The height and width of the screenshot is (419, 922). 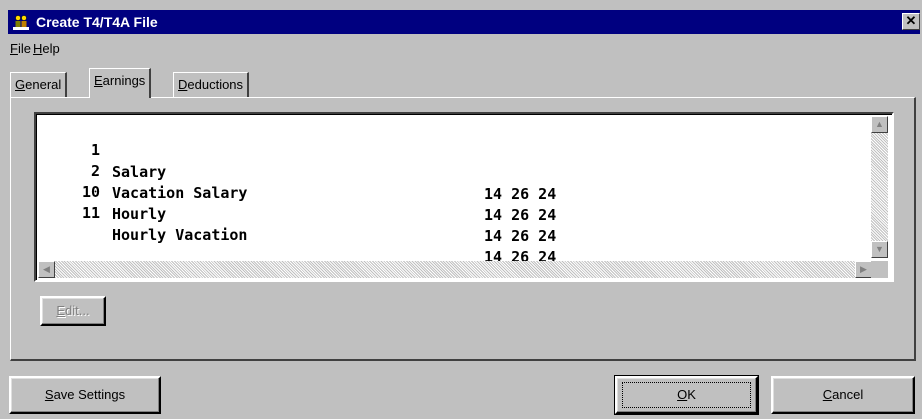 I want to click on focus-rectangle, so click(x=686, y=395).